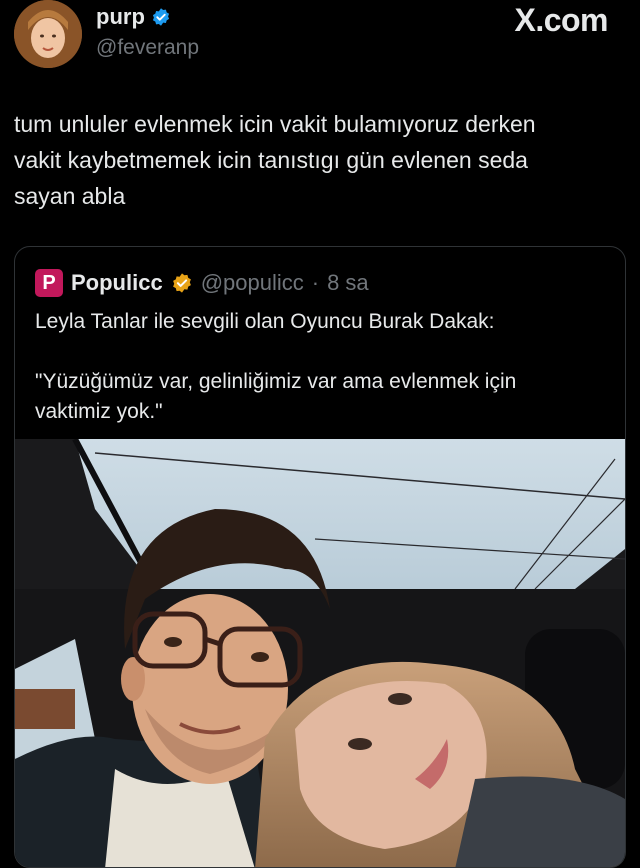  Describe the element at coordinates (252, 283) in the screenshot. I see `quoted-handle: @populicc` at that location.